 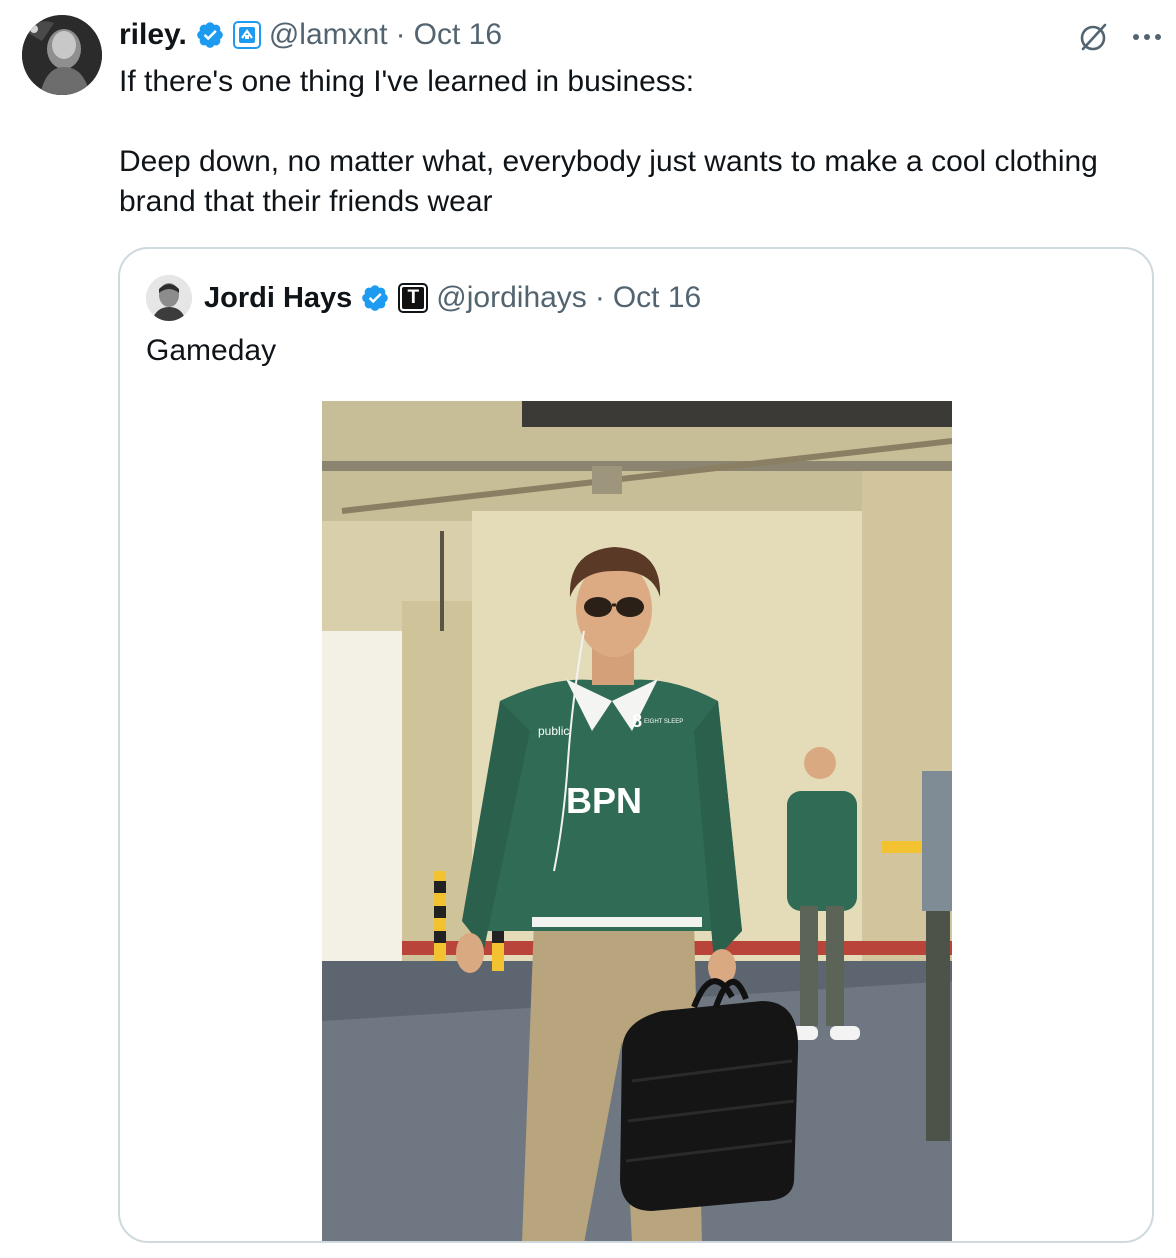 I want to click on quote-affiliate-badge-icon: T, so click(x=413, y=298).